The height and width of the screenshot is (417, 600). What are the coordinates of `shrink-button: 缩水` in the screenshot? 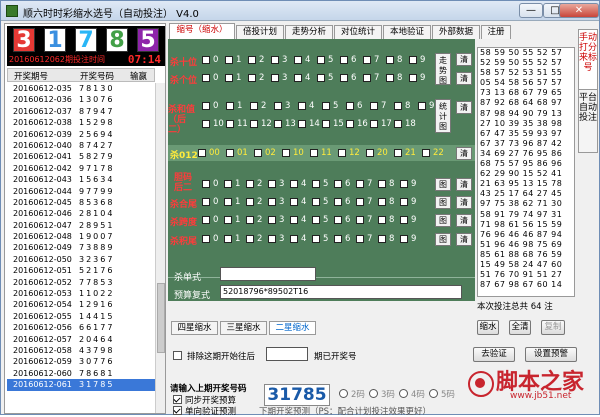 It's located at (488, 327).